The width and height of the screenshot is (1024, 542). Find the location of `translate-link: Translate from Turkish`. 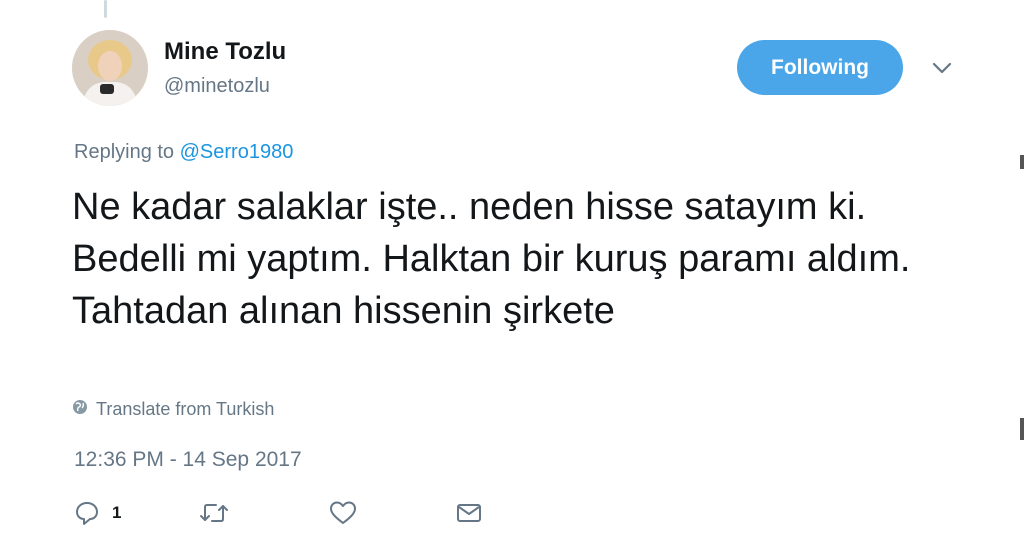

translate-link: Translate from Turkish is located at coordinates (173, 409).